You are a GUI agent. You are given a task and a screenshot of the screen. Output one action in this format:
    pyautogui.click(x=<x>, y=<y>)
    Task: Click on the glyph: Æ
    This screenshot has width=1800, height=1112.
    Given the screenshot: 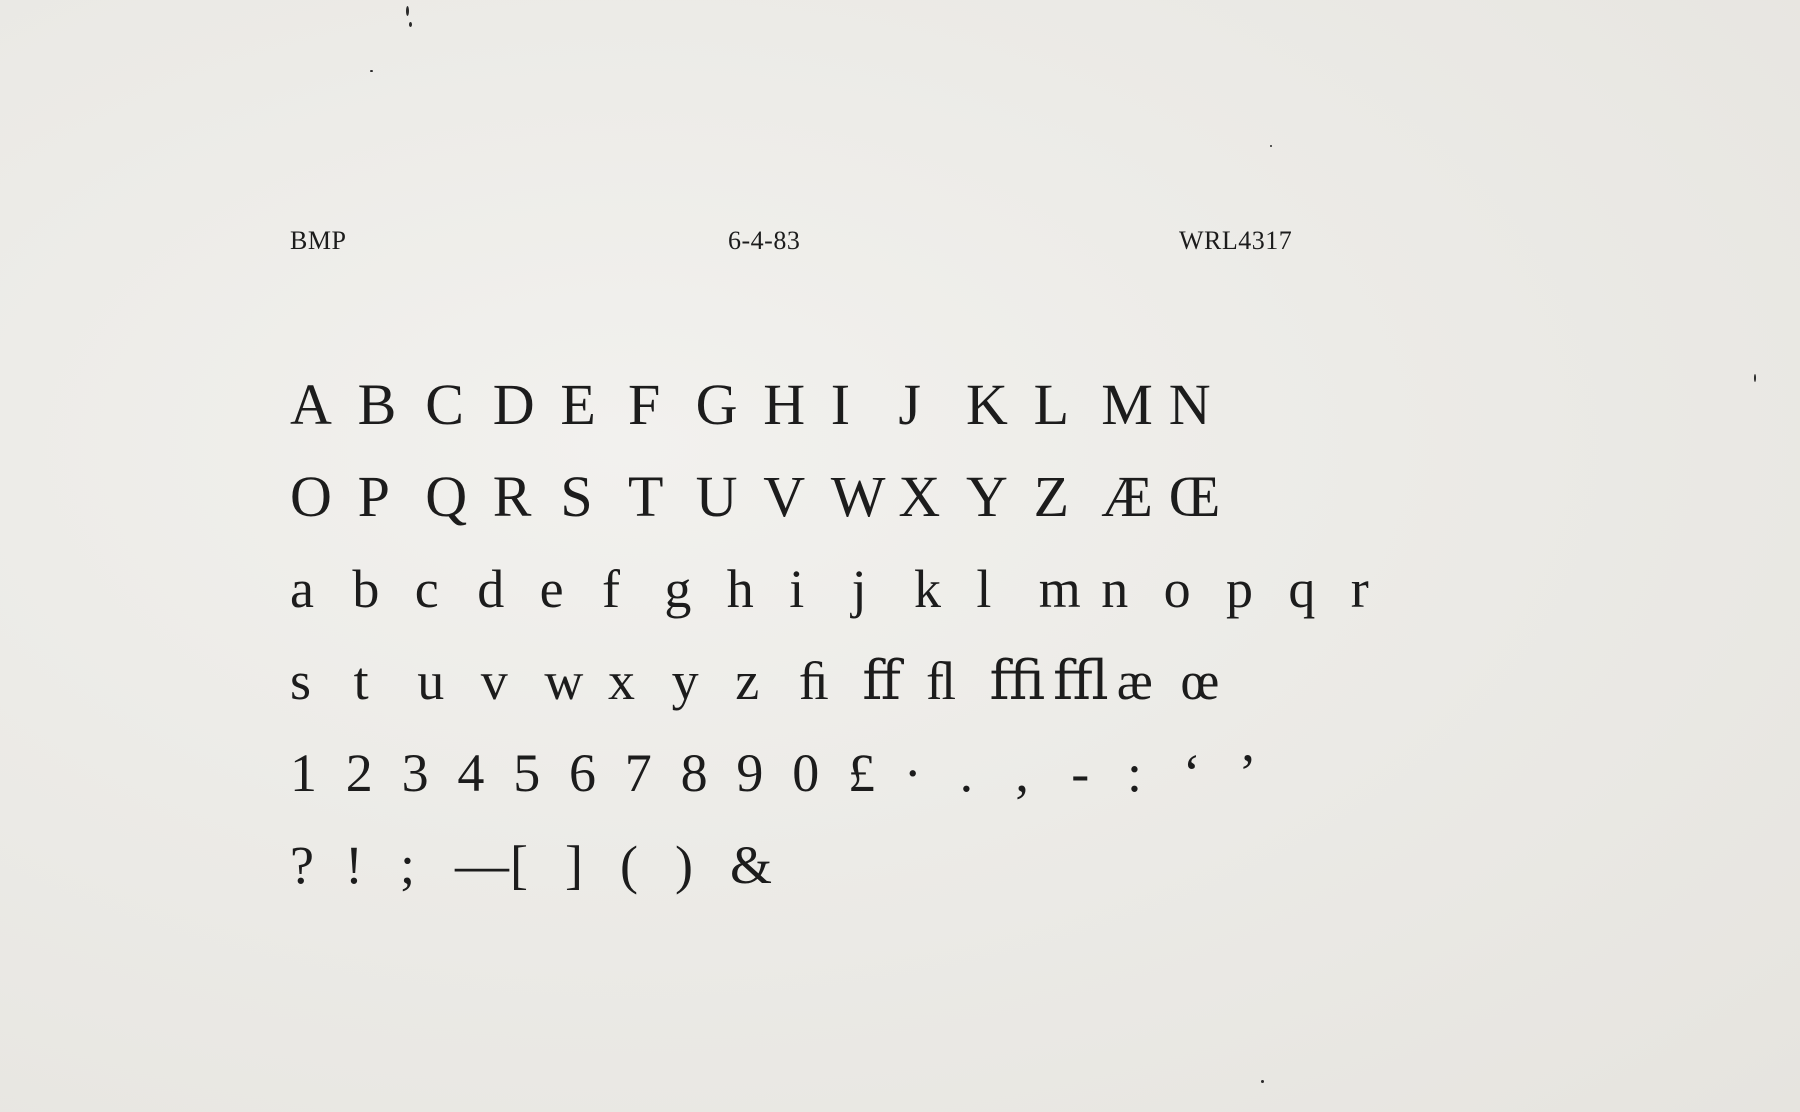 What is the action you would take?
    pyautogui.click(x=1127, y=496)
    